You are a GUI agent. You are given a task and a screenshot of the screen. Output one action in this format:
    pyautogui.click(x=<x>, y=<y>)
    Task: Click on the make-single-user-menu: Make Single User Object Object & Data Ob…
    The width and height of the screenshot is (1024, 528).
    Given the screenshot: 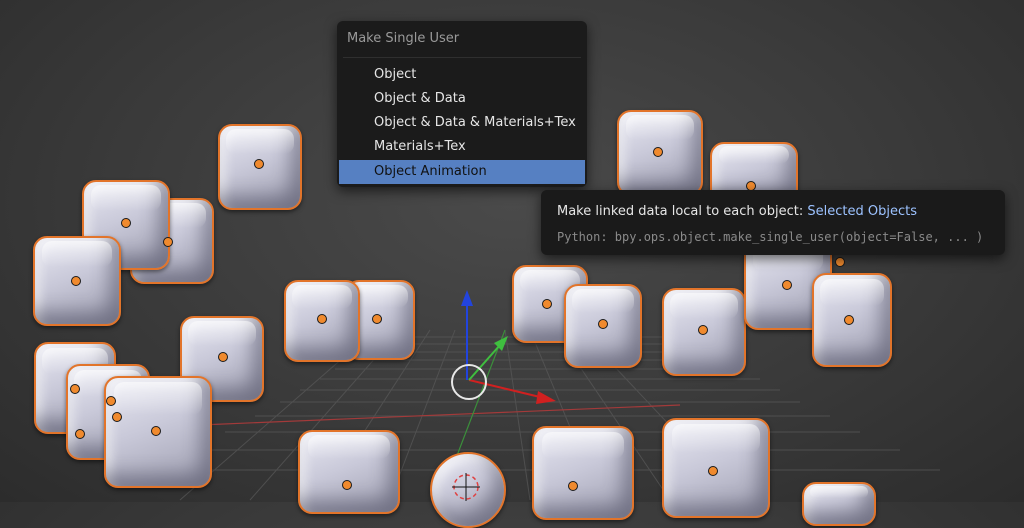 What is the action you would take?
    pyautogui.click(x=462, y=104)
    